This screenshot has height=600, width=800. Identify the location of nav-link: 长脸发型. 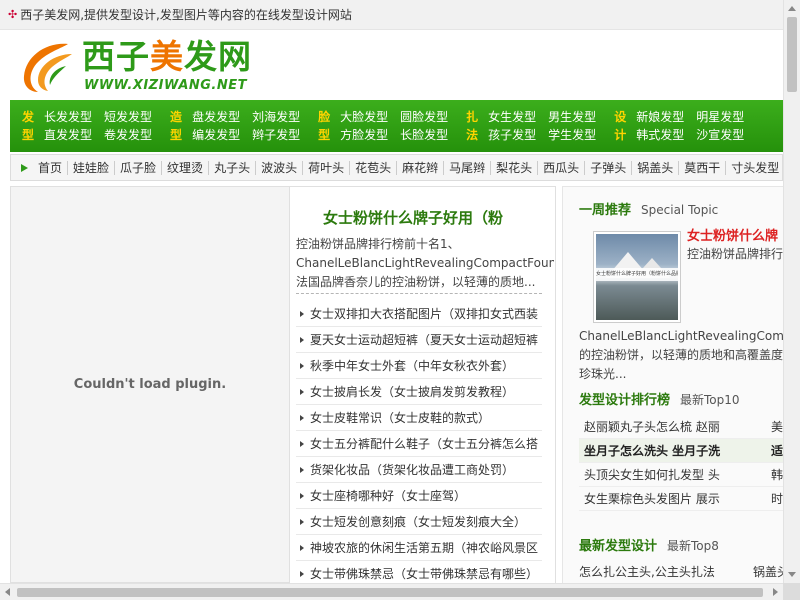
(424, 135).